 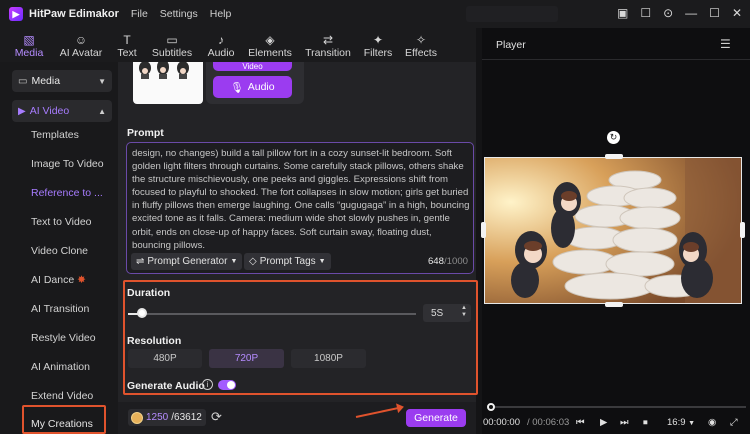 I want to click on titlebar-blank-field, so click(x=512, y=14).